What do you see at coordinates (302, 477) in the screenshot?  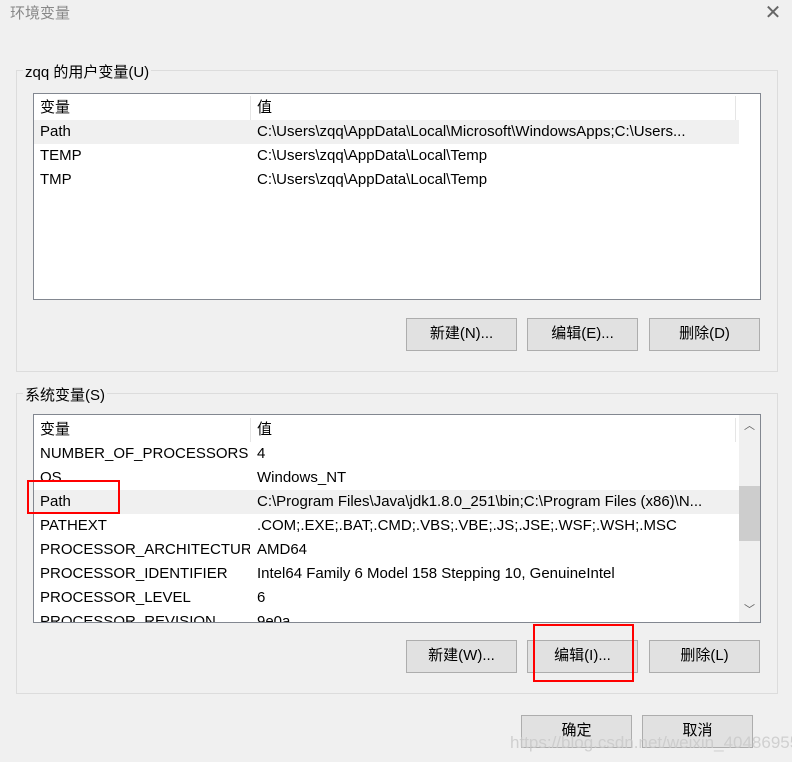 I see `var-value: Windows_NT` at bounding box center [302, 477].